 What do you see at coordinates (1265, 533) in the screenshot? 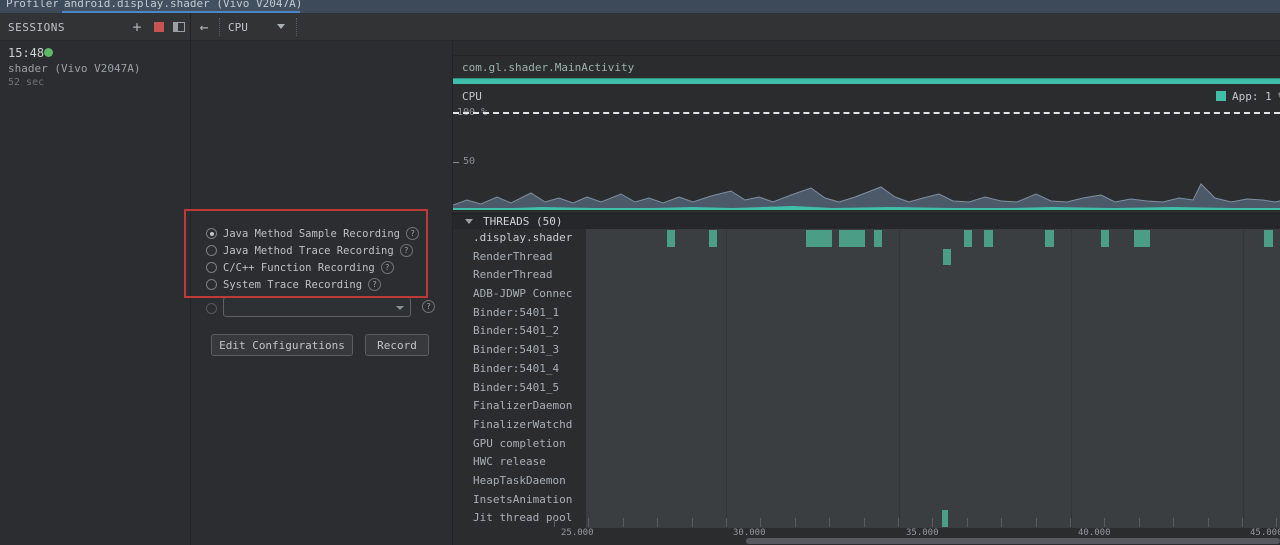
I see `time-axis-label: 45.000` at bounding box center [1265, 533].